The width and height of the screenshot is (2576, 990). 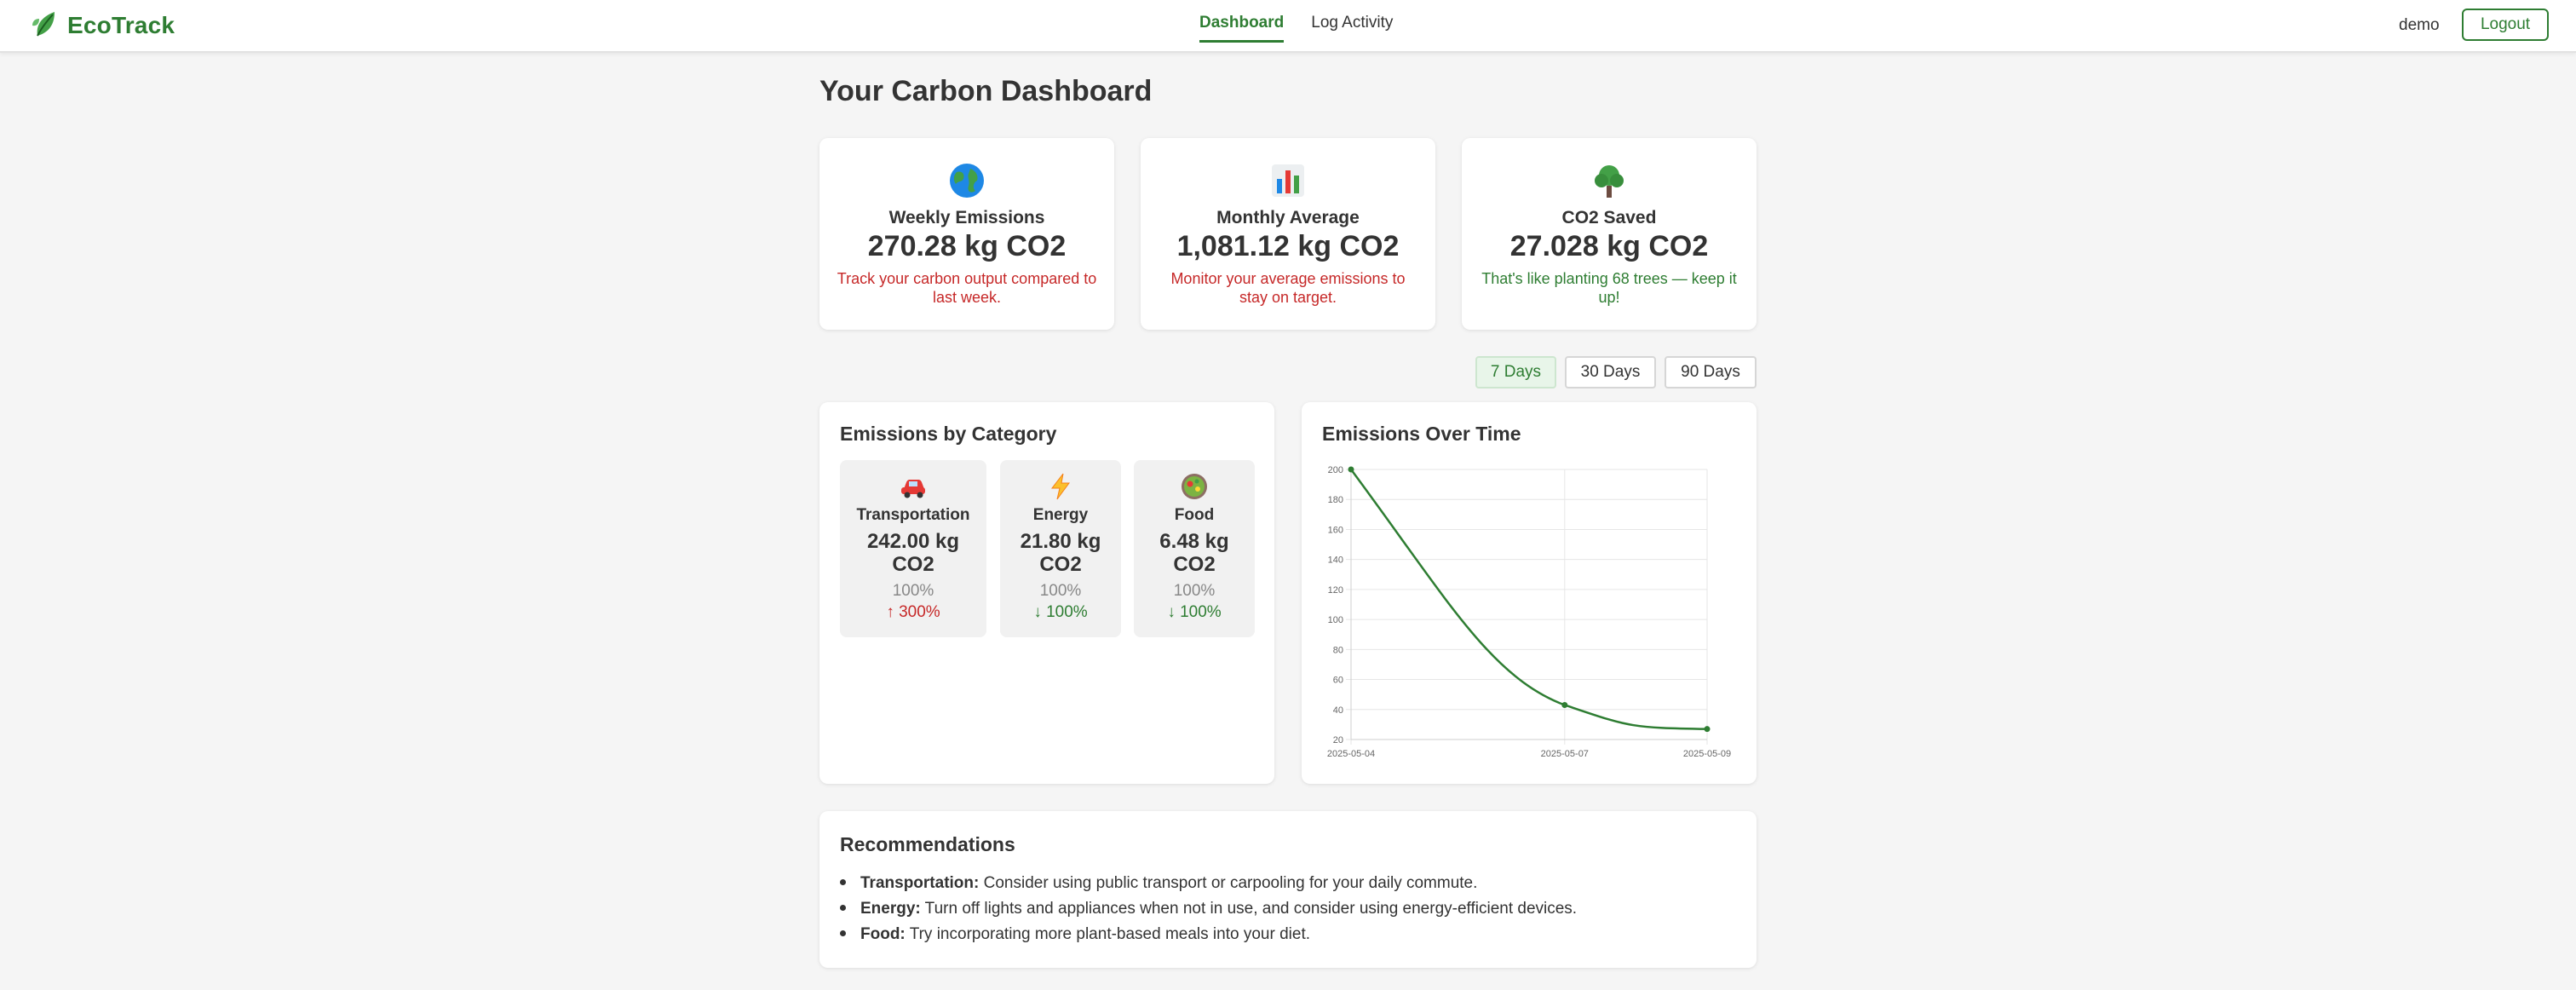 I want to click on category-name: Energy, so click(x=1060, y=515).